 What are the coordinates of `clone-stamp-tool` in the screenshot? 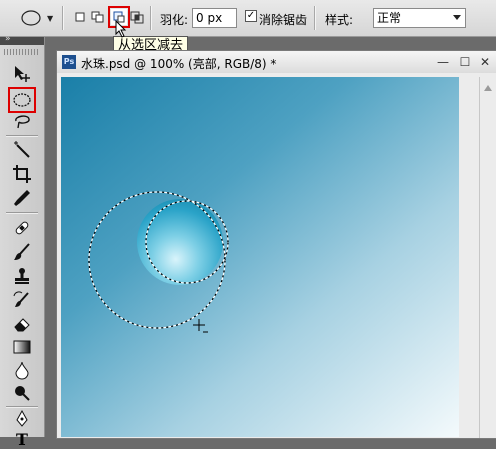 It's located at (22, 276).